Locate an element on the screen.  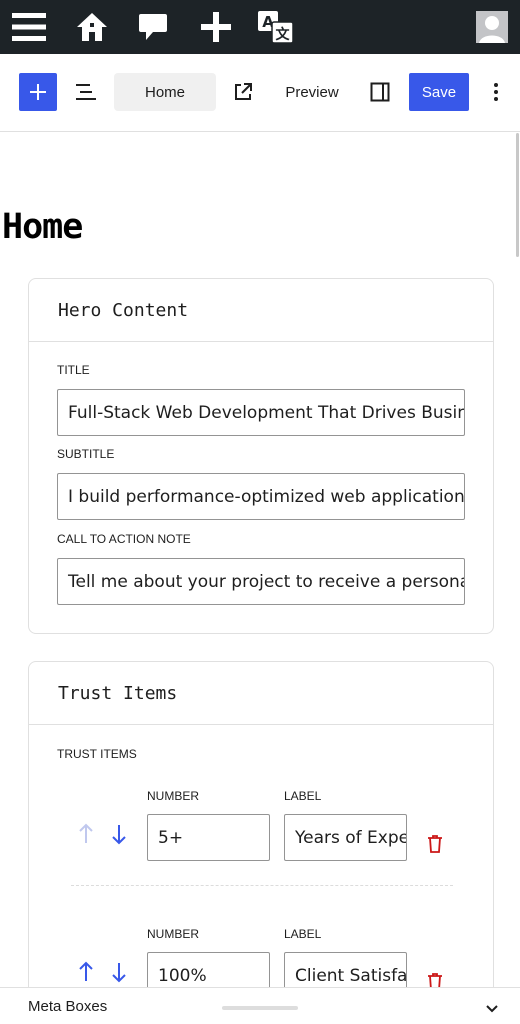
item-divider is located at coordinates (262, 885).